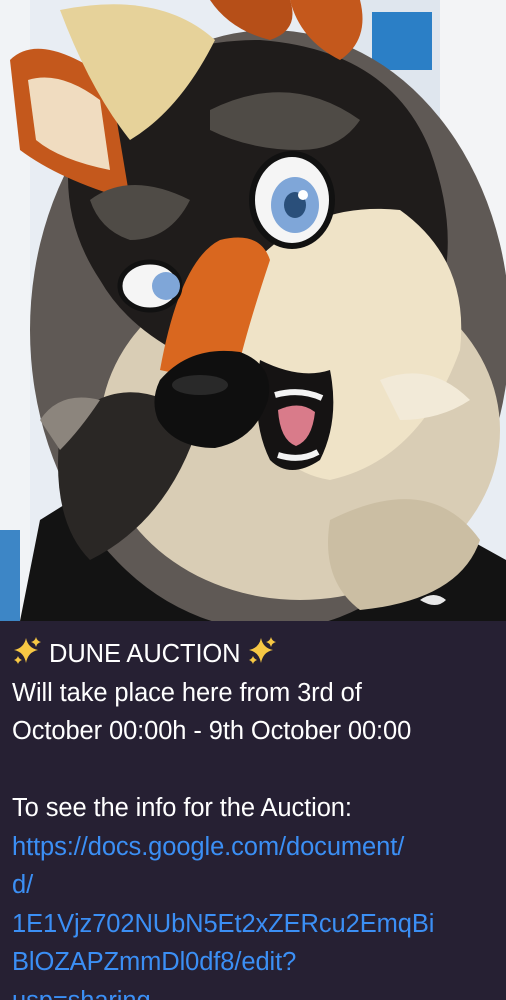 This screenshot has width=506, height=1000. I want to click on auction-title-line: DUNE AUCTION, so click(255, 654).